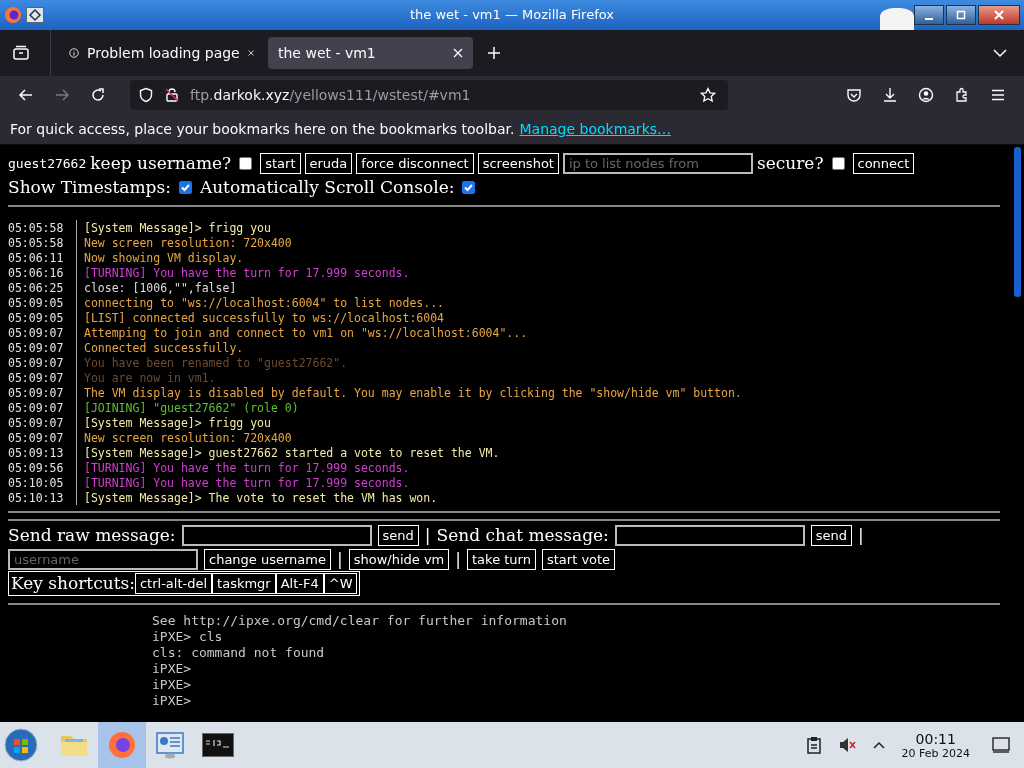 The width and height of the screenshot is (1024, 768). Describe the element at coordinates (239, 653) in the screenshot. I see `terminal-line: cls: command not found` at that location.